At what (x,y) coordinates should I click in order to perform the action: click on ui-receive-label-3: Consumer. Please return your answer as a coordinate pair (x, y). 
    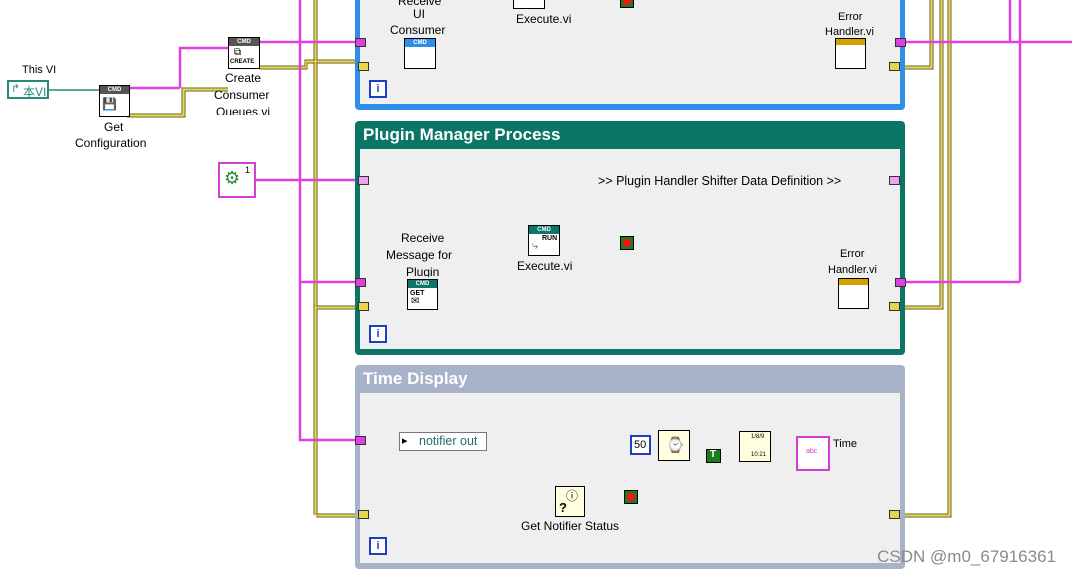
    Looking at the image, I should click on (418, 30).